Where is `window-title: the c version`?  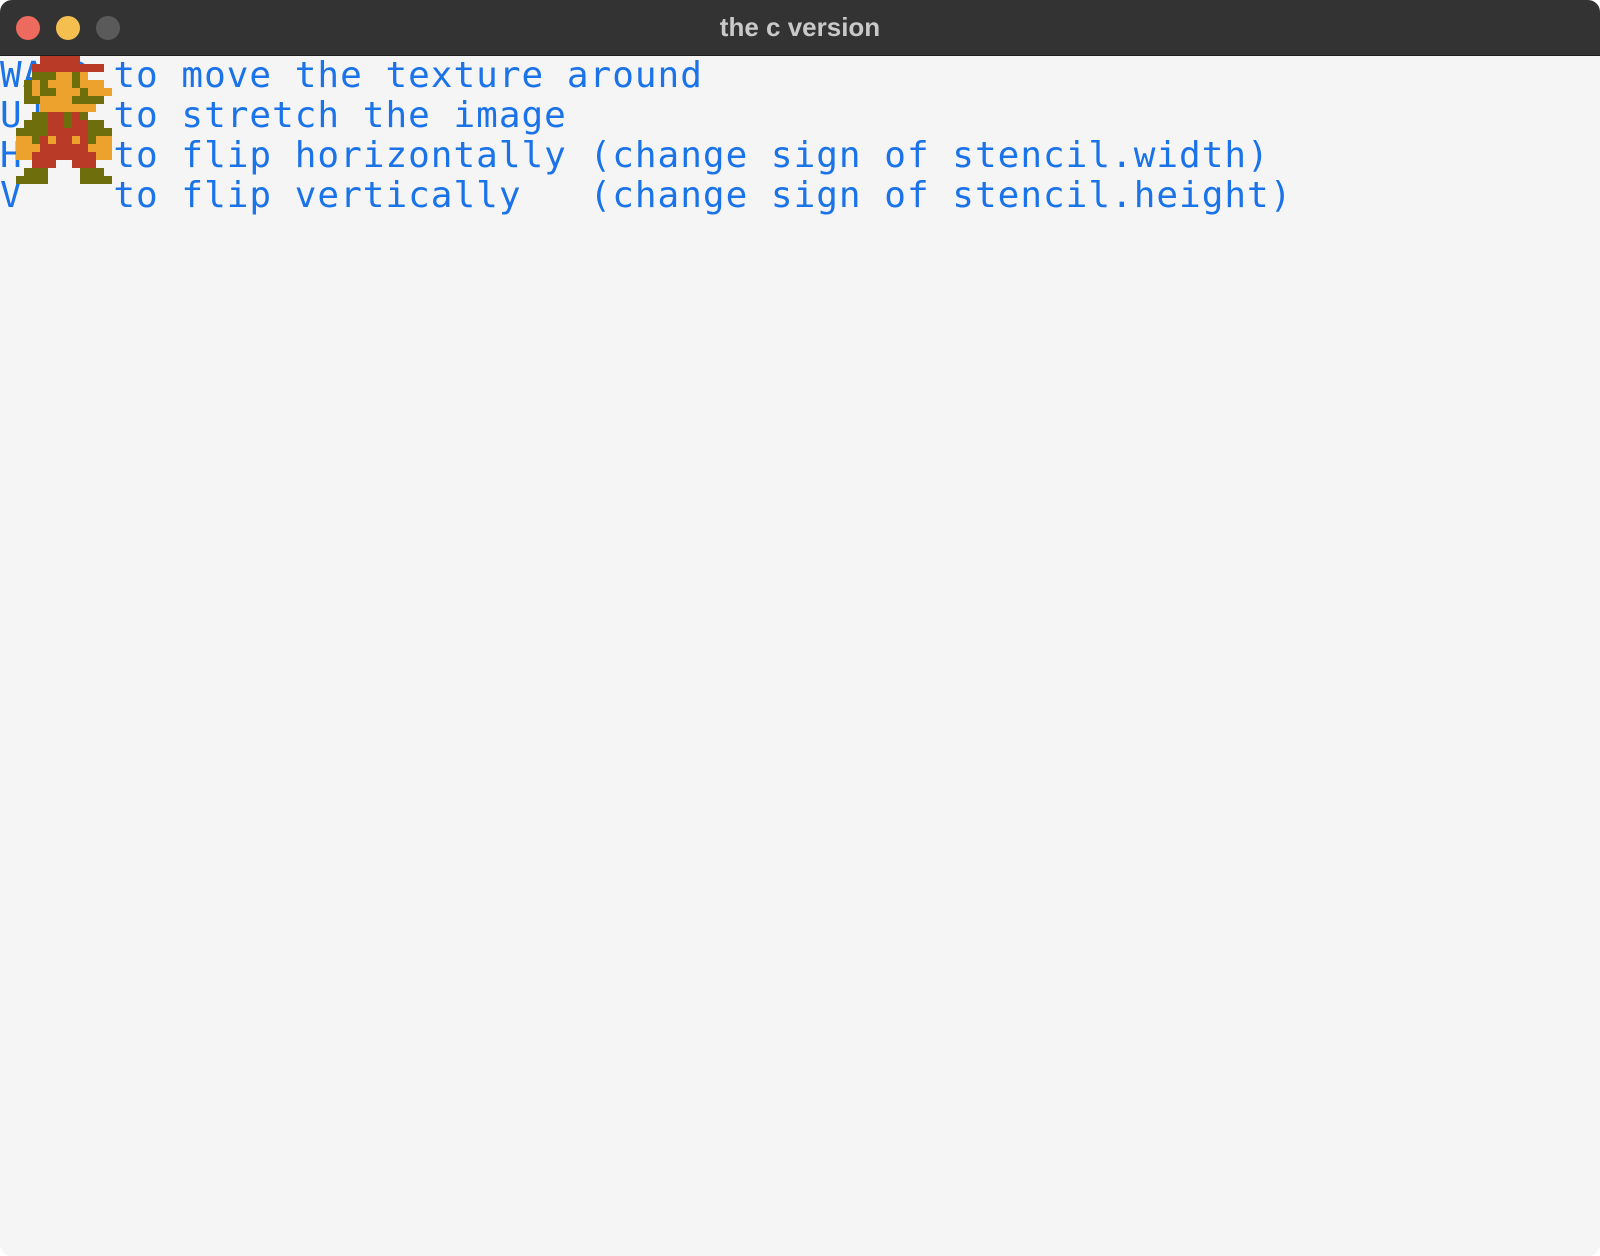
window-title: the c version is located at coordinates (800, 27).